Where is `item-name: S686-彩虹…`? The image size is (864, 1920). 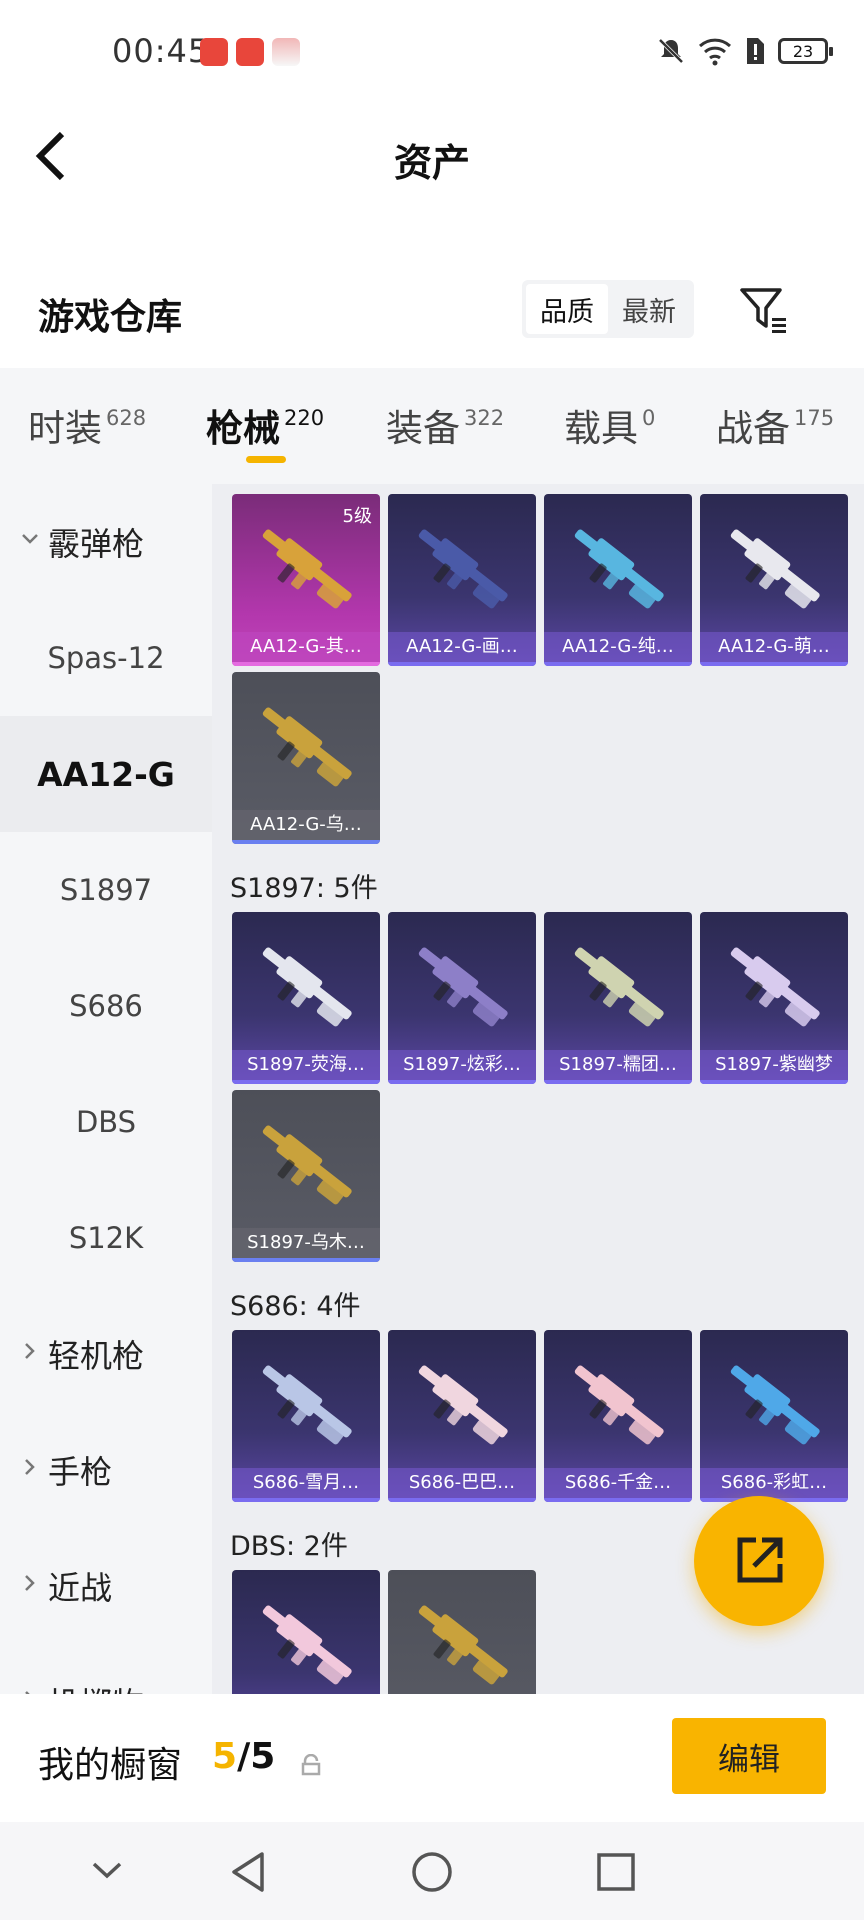 item-name: S686-彩虹… is located at coordinates (774, 1483).